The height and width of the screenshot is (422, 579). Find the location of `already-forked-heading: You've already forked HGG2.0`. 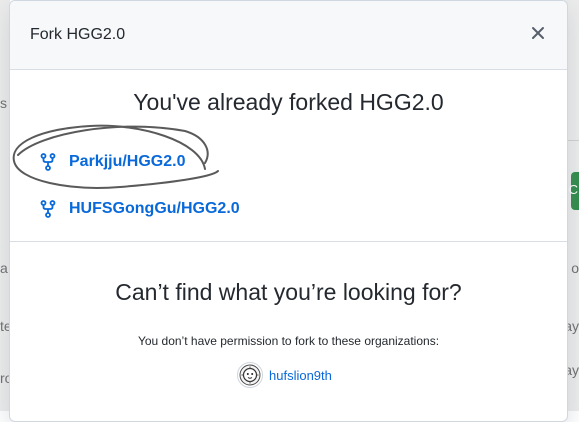

already-forked-heading: You've already forked HGG2.0 is located at coordinates (288, 102).